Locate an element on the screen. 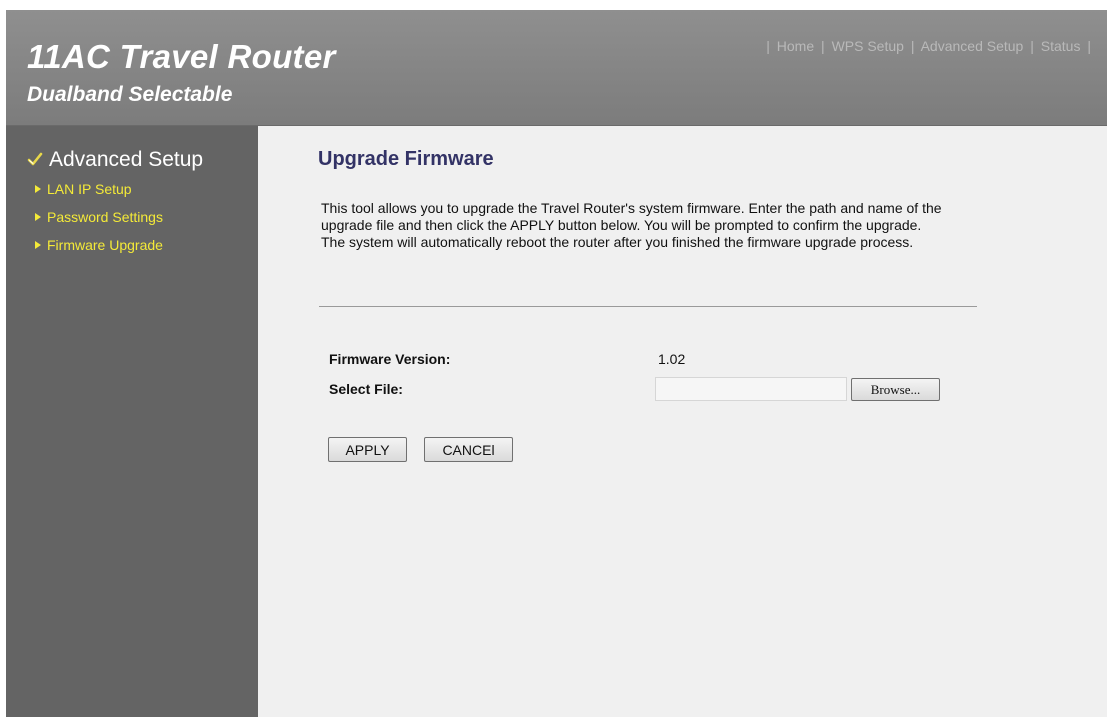 This screenshot has height=717, width=1107. sidebar-item-firmware-upgrade: Firmware Upgrade is located at coordinates (99, 251).